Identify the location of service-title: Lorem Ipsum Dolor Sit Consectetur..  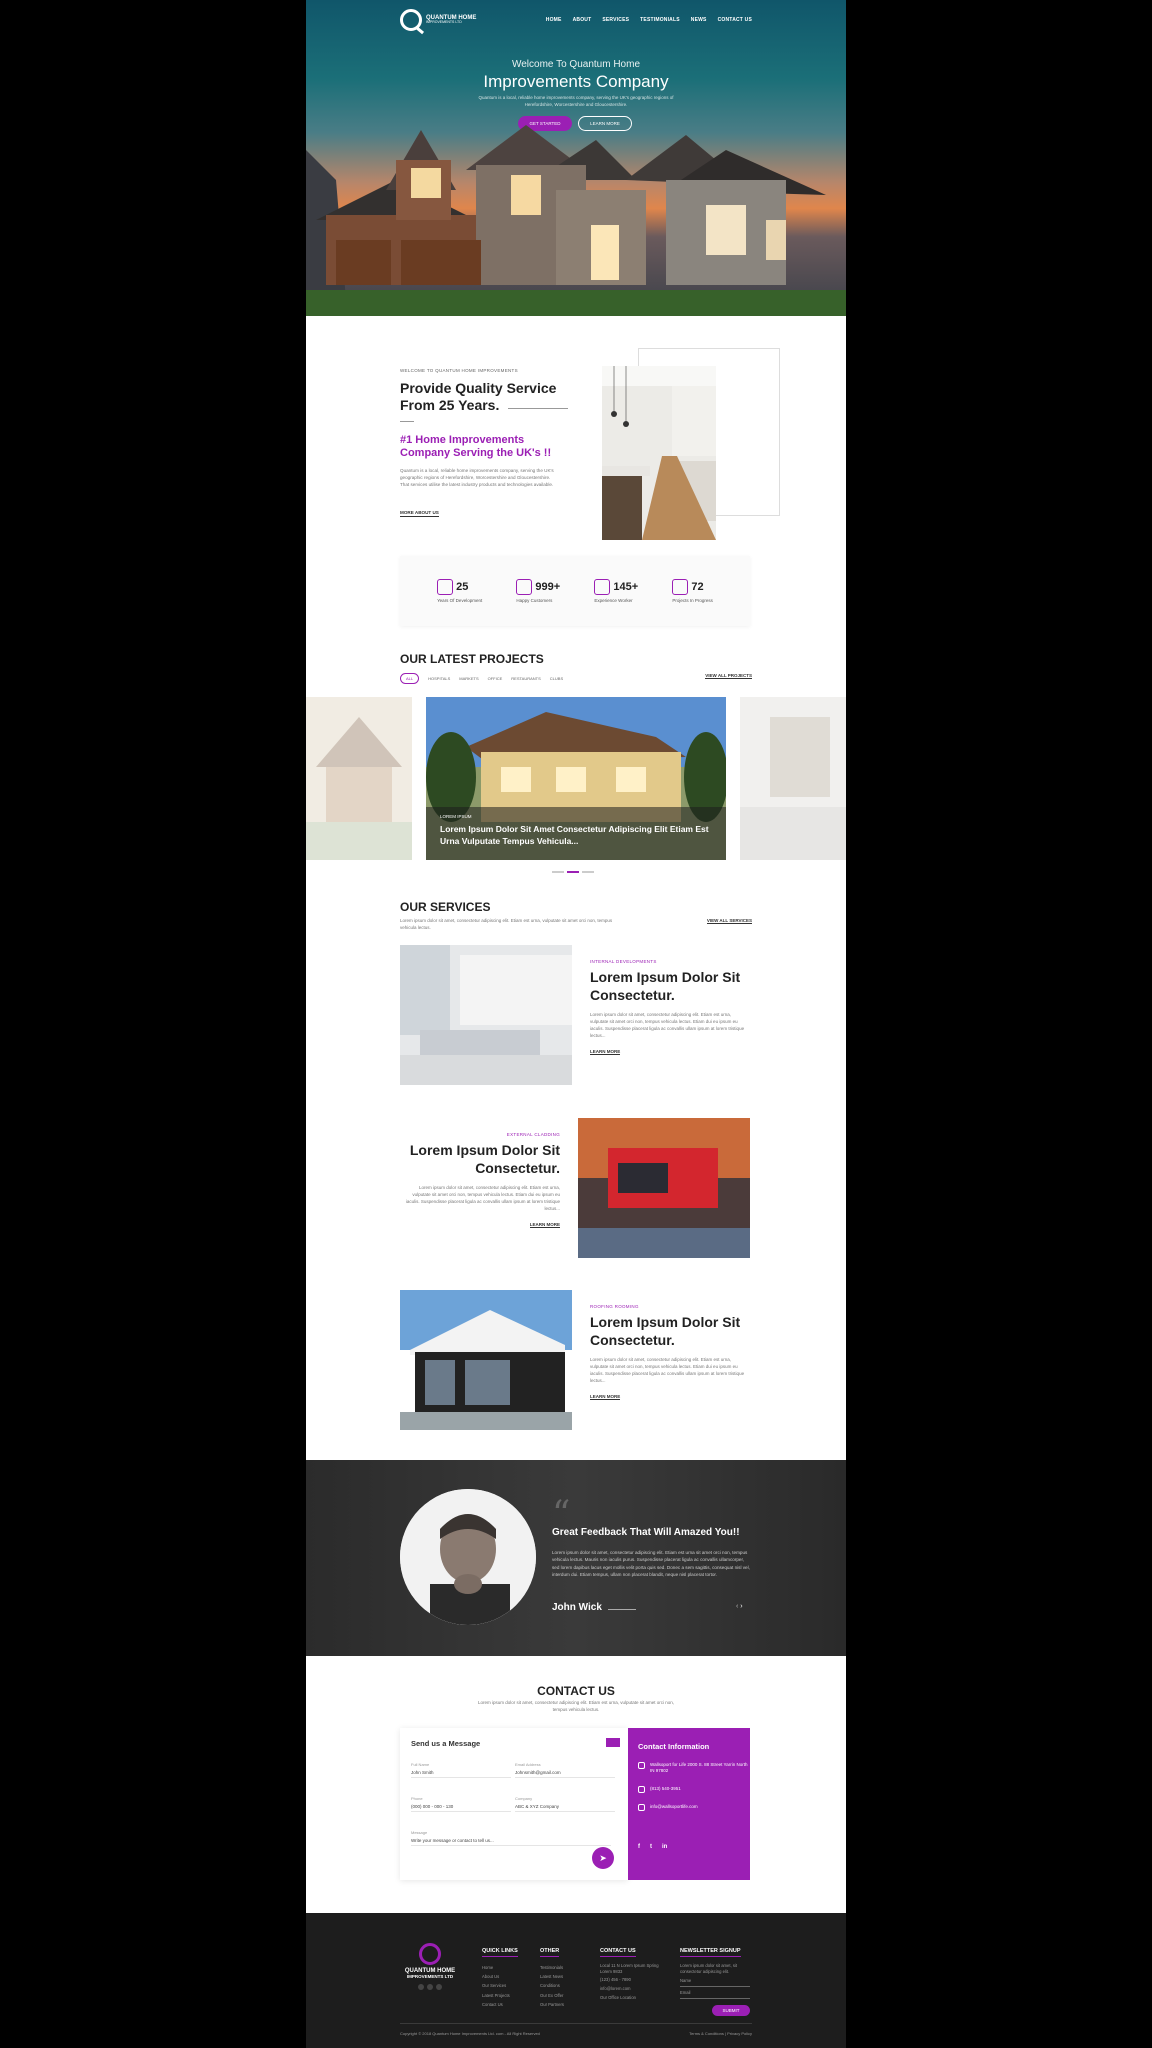
(665, 1331).